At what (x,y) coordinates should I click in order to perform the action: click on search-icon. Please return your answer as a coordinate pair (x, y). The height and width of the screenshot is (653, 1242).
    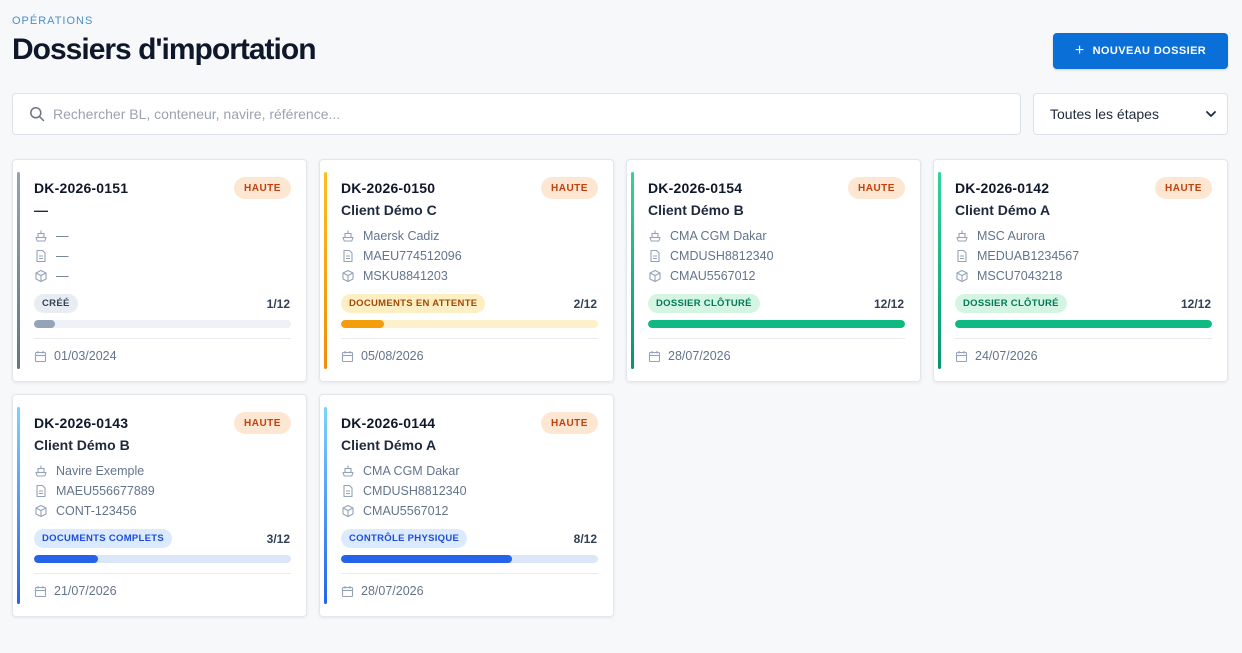
    Looking at the image, I should click on (37, 114).